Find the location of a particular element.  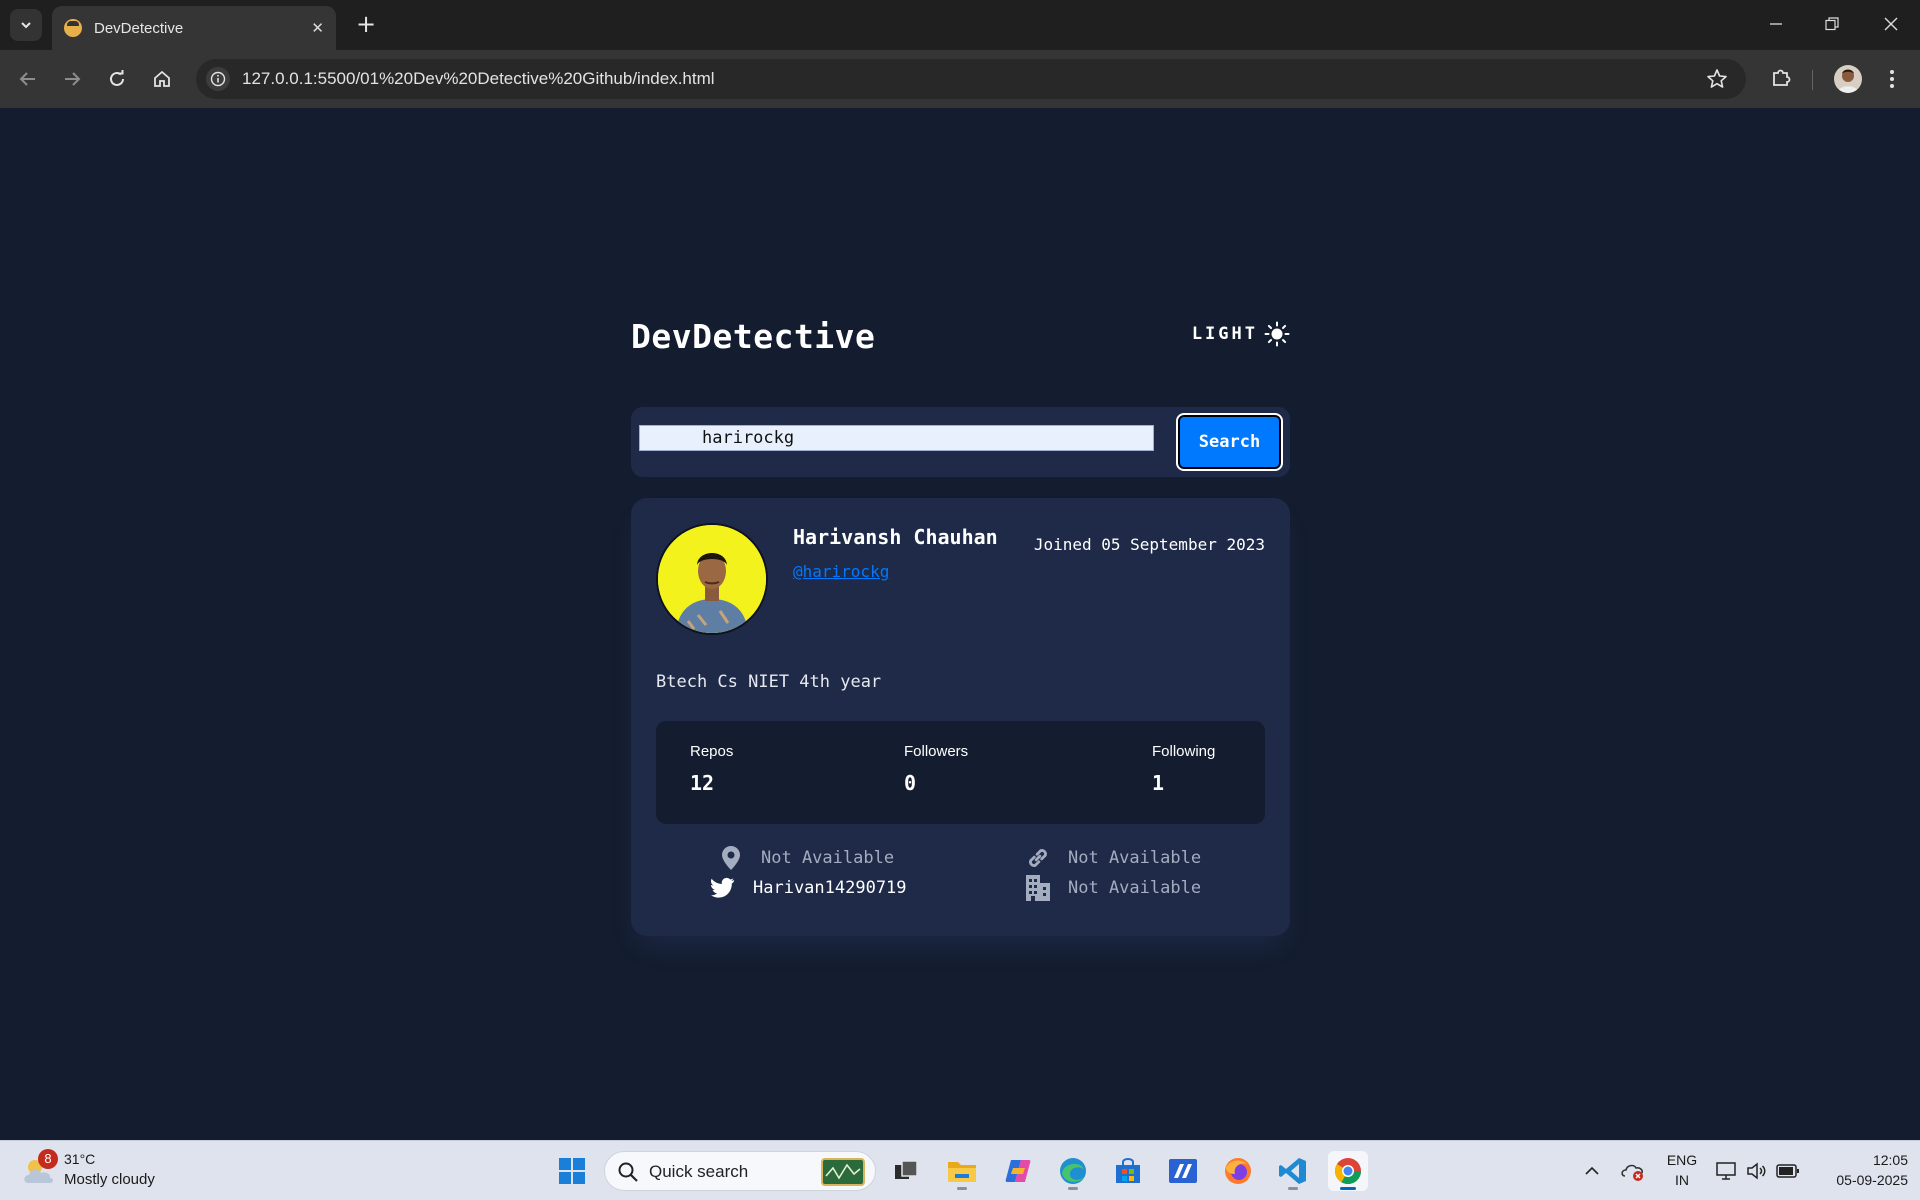

office-building-icon is located at coordinates (1038, 888).